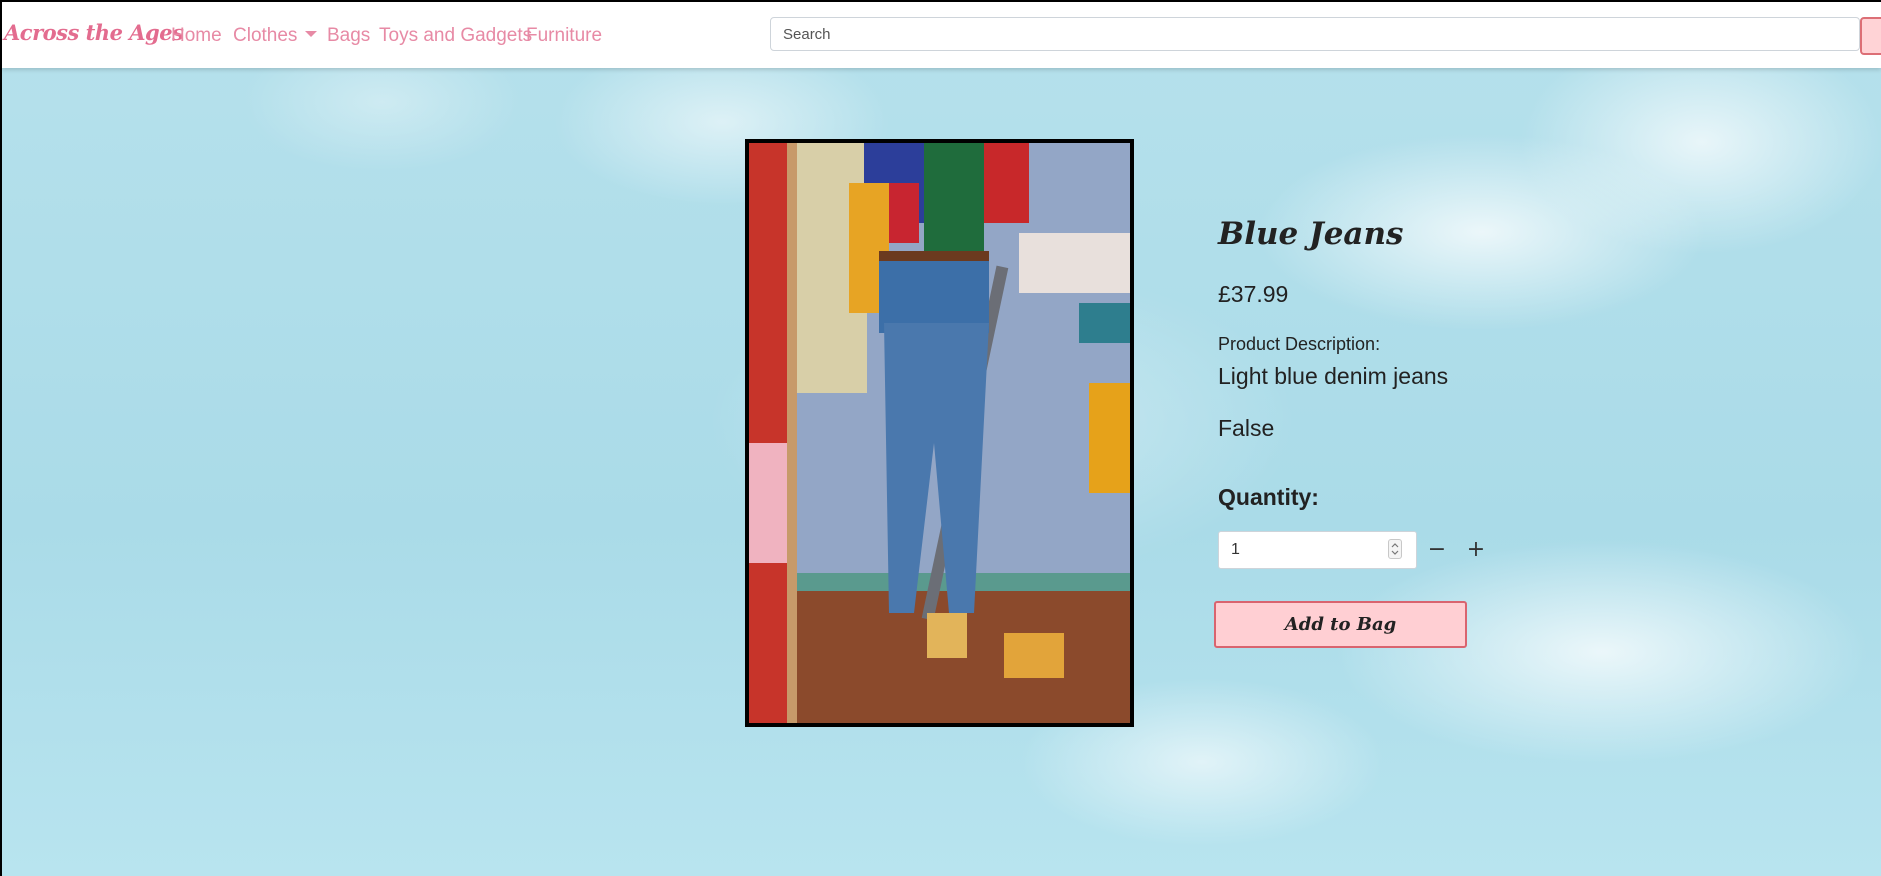 The height and width of the screenshot is (876, 1881). I want to click on product-price: £37.99, so click(1253, 294).